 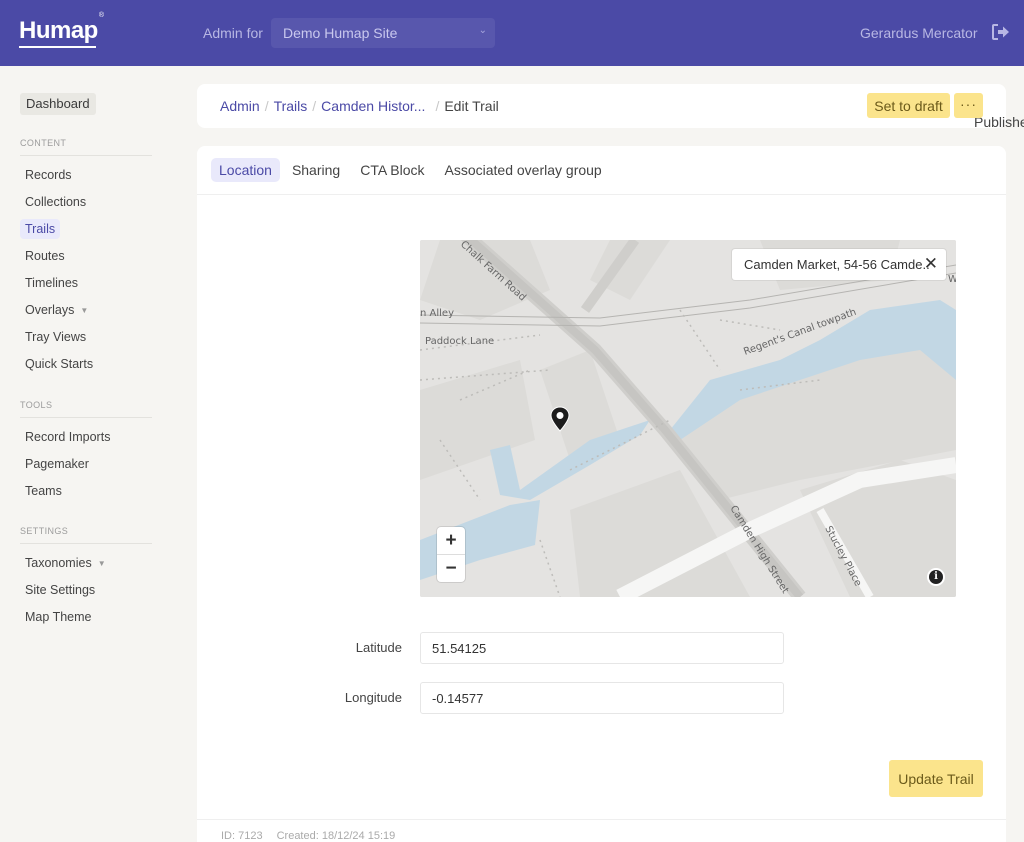 I want to click on chevron-down-icon: ⌄, so click(x=482, y=30).